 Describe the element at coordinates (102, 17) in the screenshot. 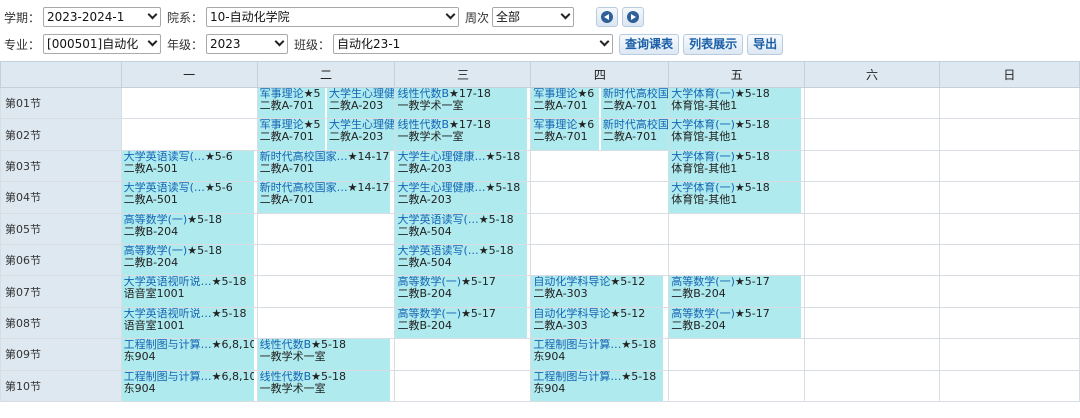

I see `term-select: 2023-2024-1` at that location.